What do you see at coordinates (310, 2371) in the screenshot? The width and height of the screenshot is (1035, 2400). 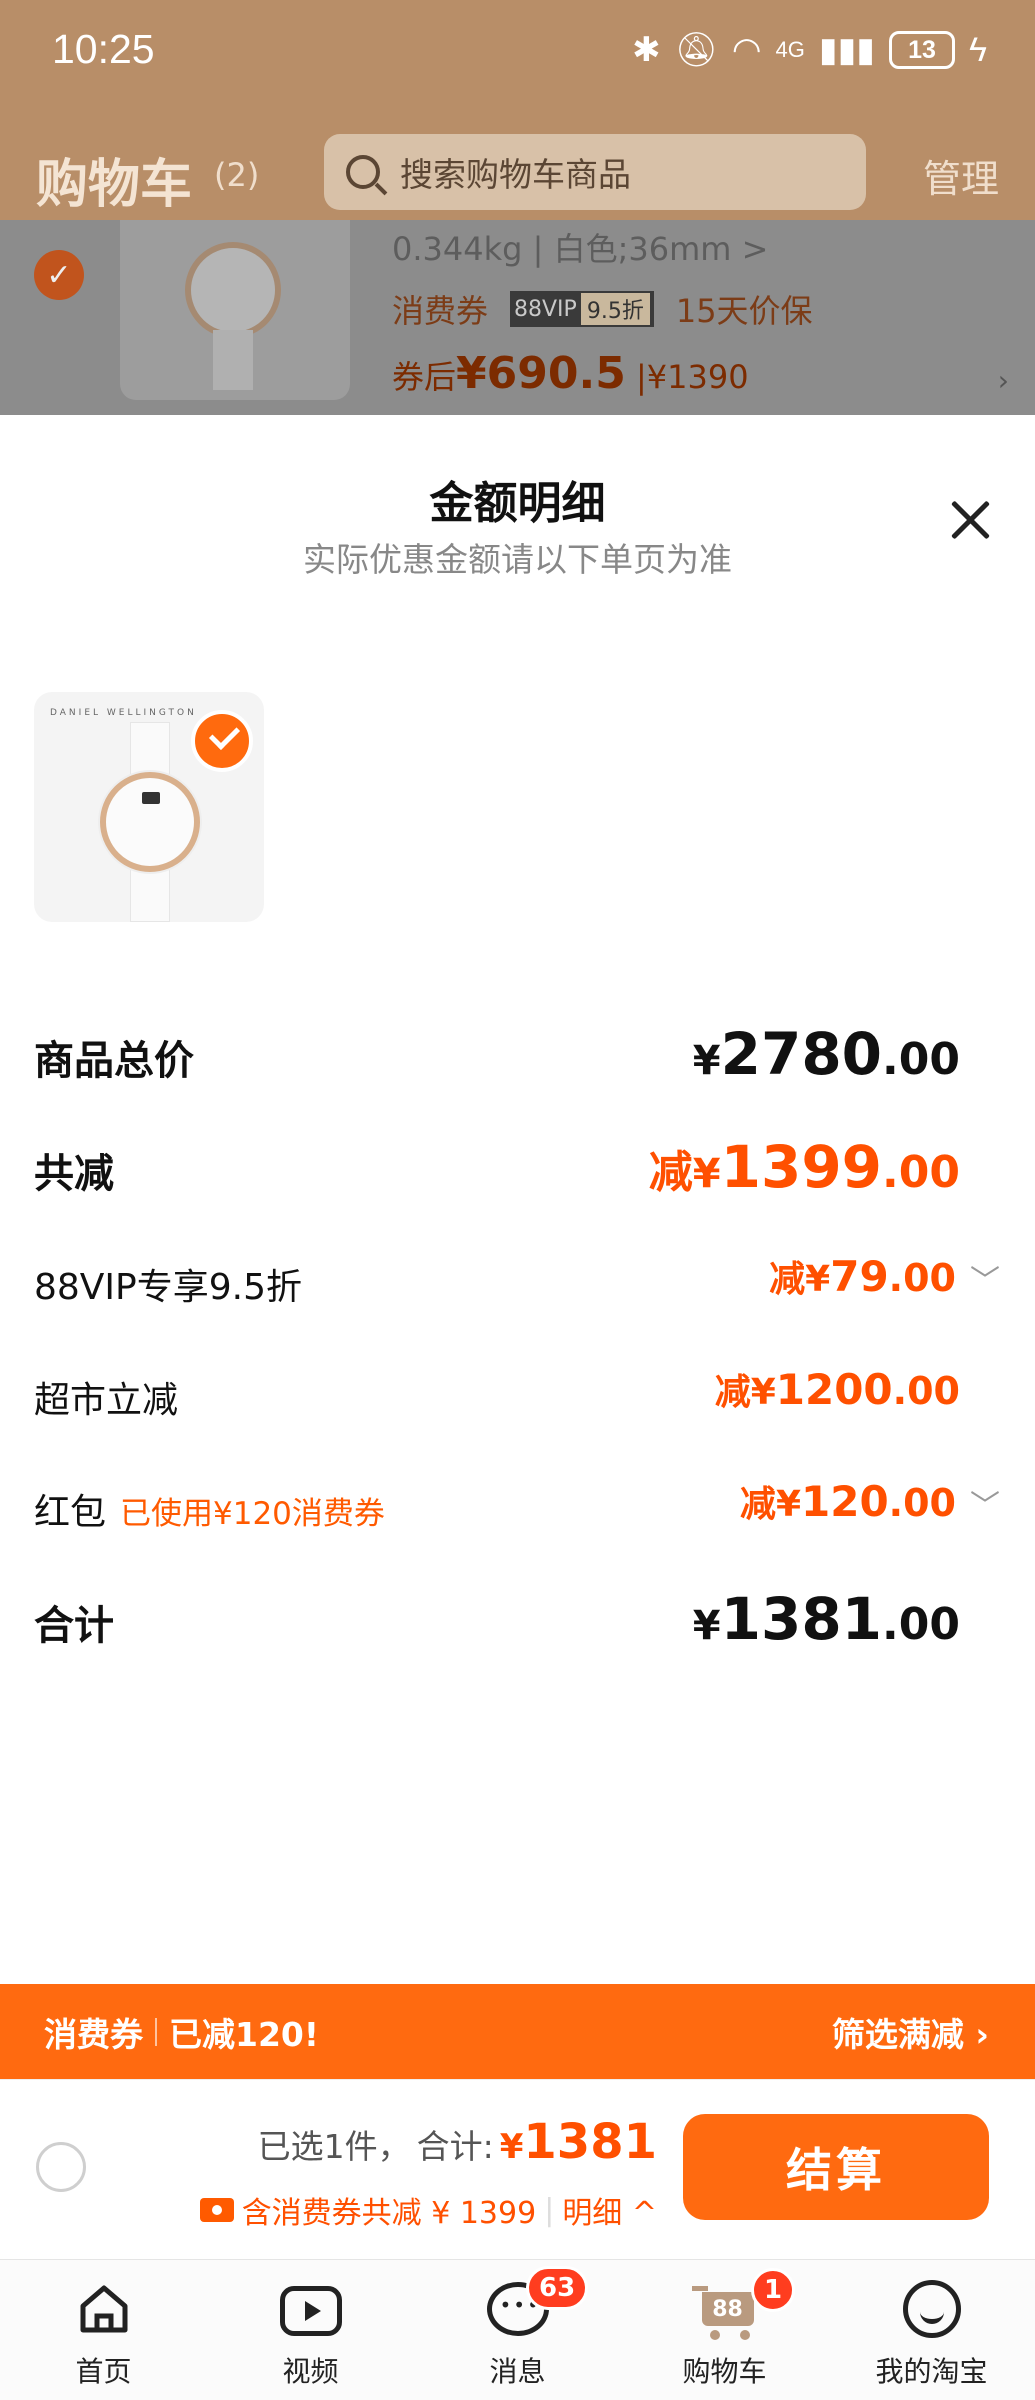 I see `tab-label: 视频` at bounding box center [310, 2371].